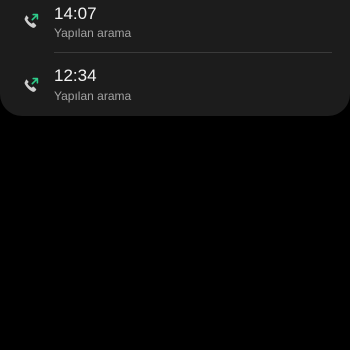 Image resolution: width=350 pixels, height=350 pixels. Describe the element at coordinates (75, 75) in the screenshot. I see `call-time: 12:34` at that location.